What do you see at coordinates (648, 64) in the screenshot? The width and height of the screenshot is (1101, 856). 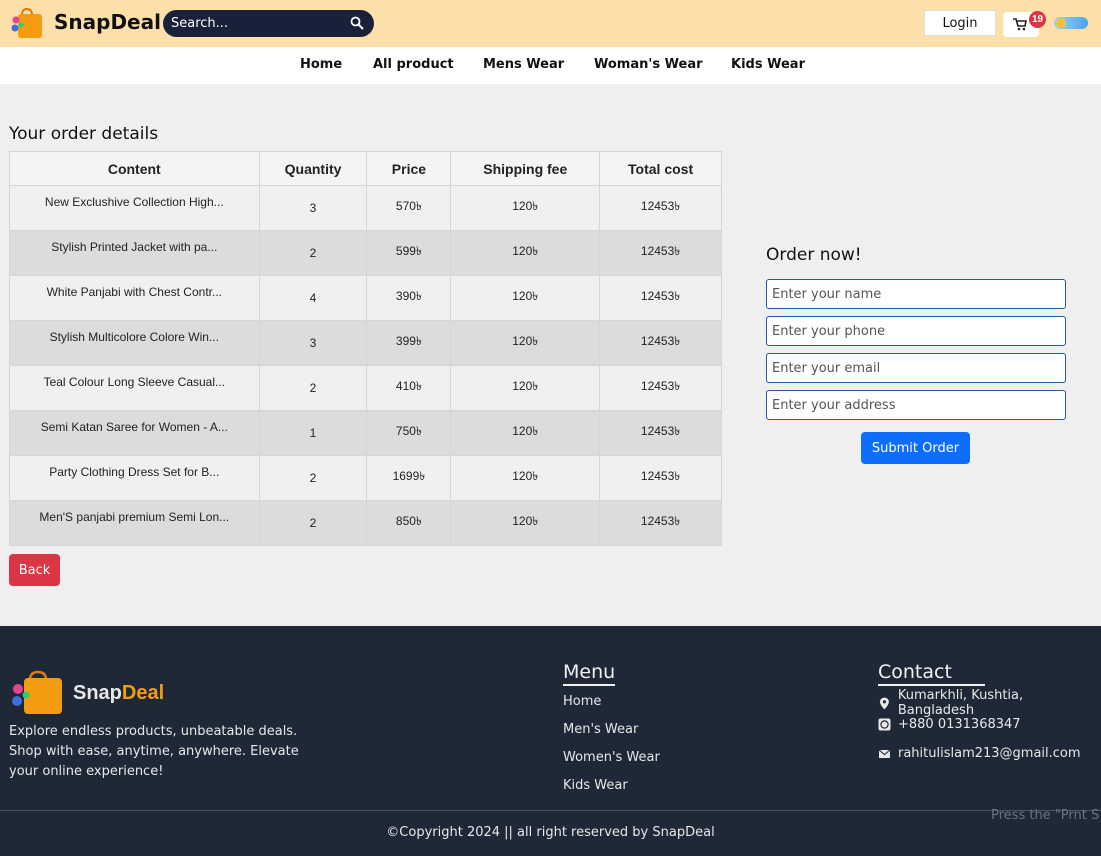 I see `nav-item-womans-wear: Woman's Wear` at bounding box center [648, 64].